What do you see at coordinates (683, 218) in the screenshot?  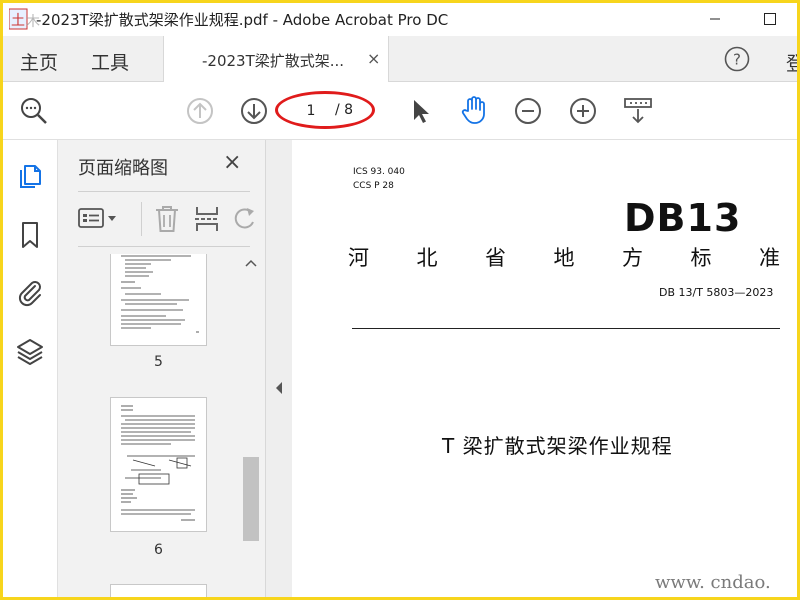 I see `standard-mark: DB13` at bounding box center [683, 218].